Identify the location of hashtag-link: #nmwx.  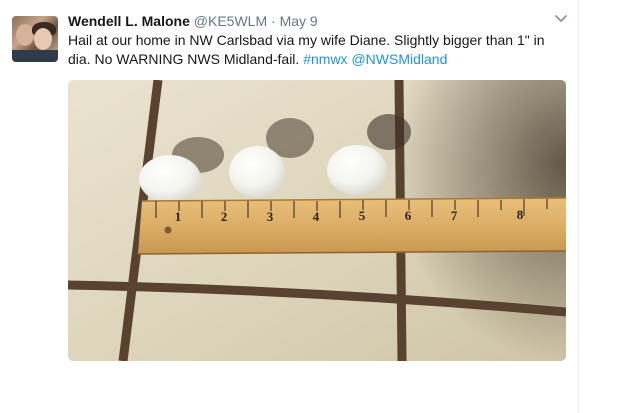
(325, 59).